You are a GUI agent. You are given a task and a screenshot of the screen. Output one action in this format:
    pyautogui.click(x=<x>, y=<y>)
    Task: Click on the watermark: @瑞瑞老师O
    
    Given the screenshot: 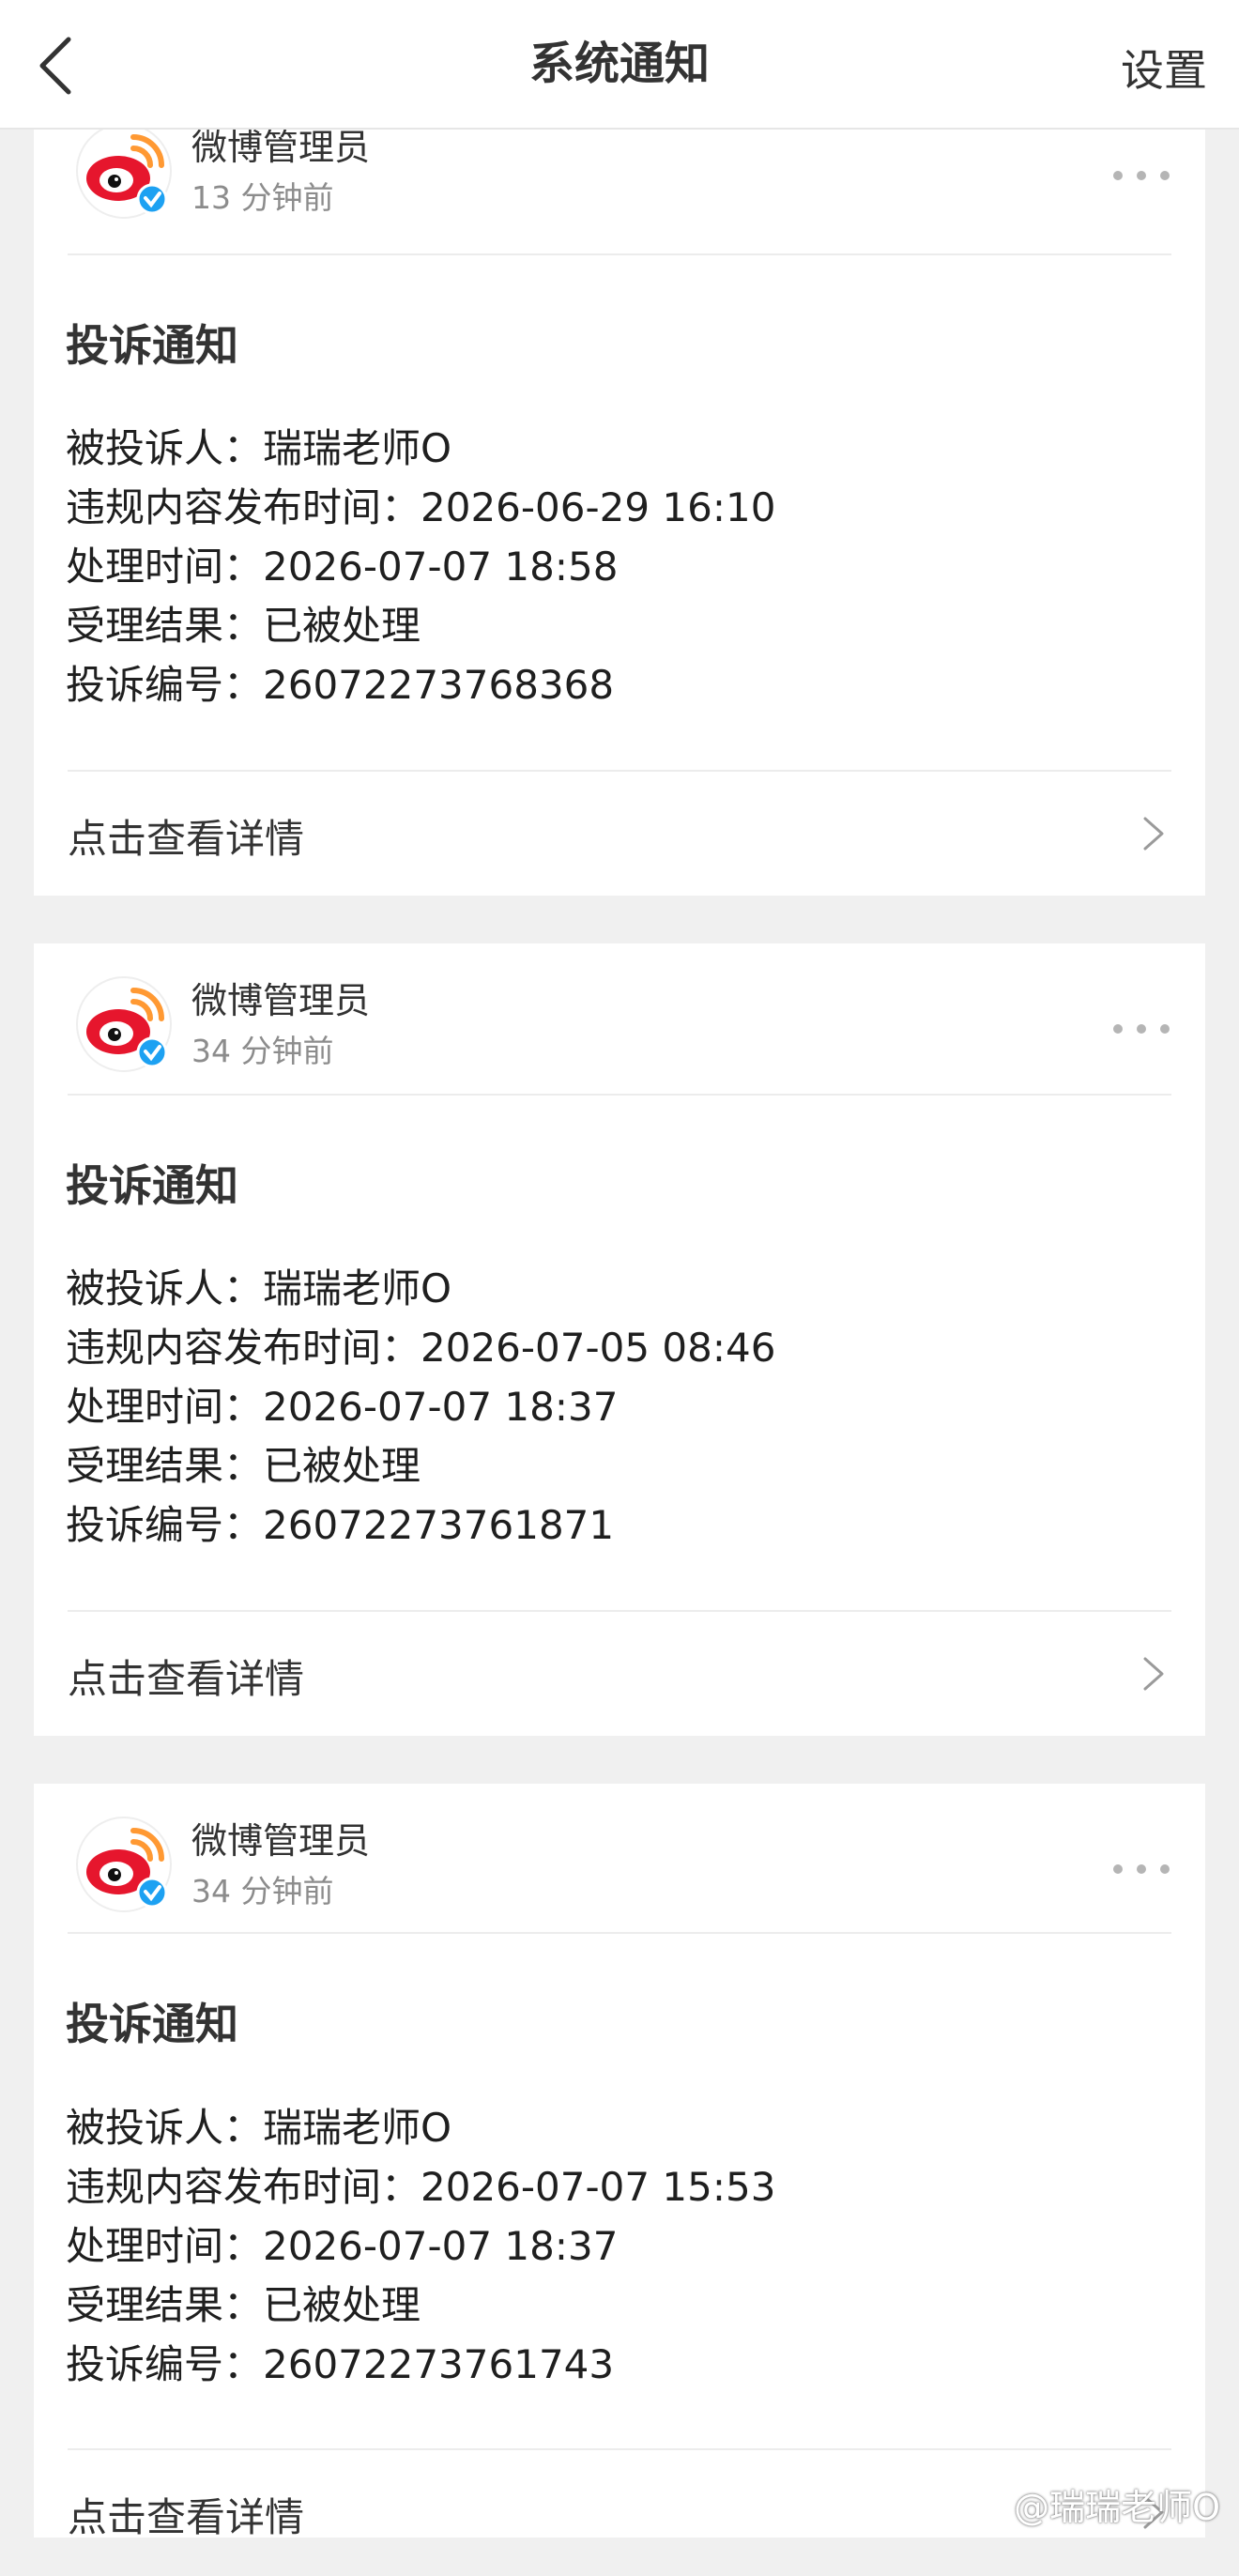 What is the action you would take?
    pyautogui.click(x=1091, y=2504)
    